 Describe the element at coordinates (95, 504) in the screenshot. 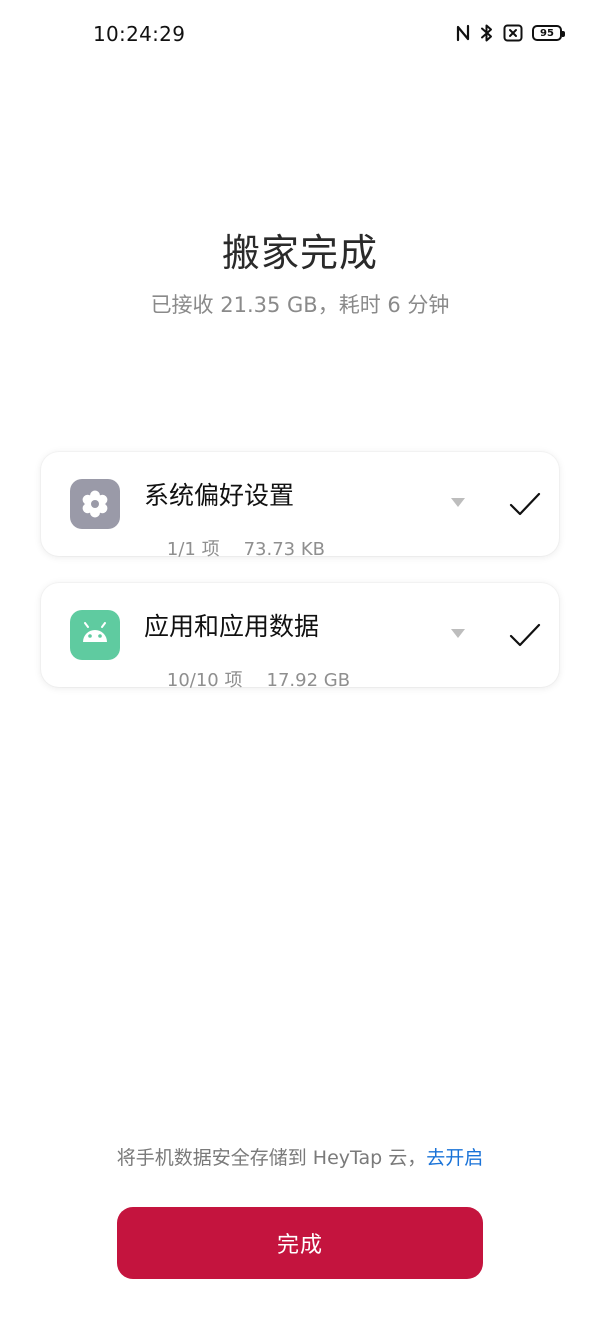

I see `settings-icon` at that location.